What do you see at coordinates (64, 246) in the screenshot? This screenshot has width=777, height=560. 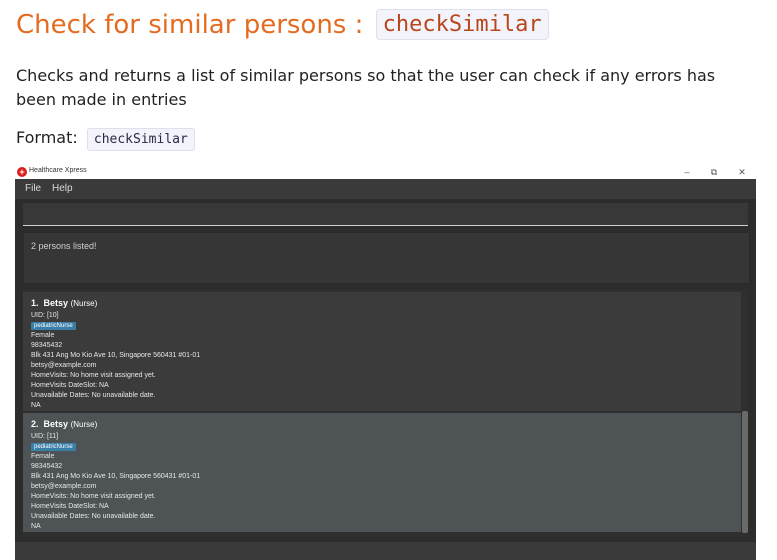 I see `result-text: 2 persons listed!` at bounding box center [64, 246].